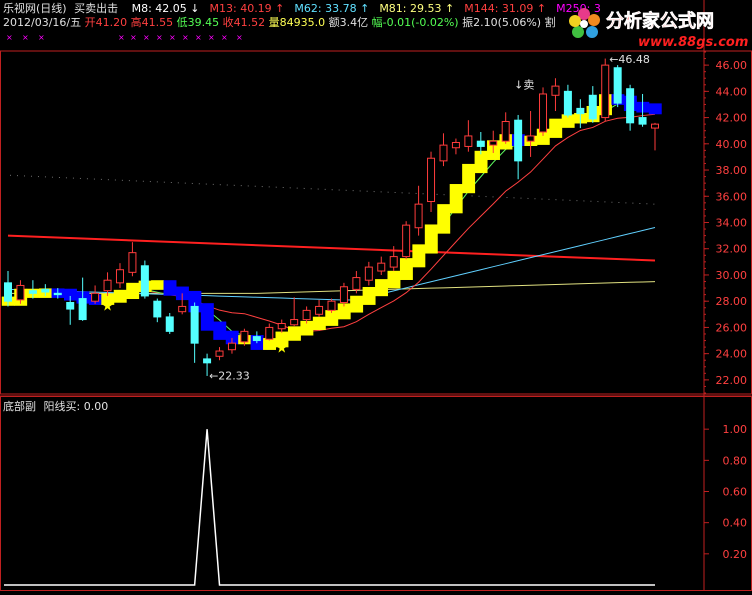 This screenshot has height=595, width=752. I want to click on y-tick-label: 42.00, so click(732, 118).